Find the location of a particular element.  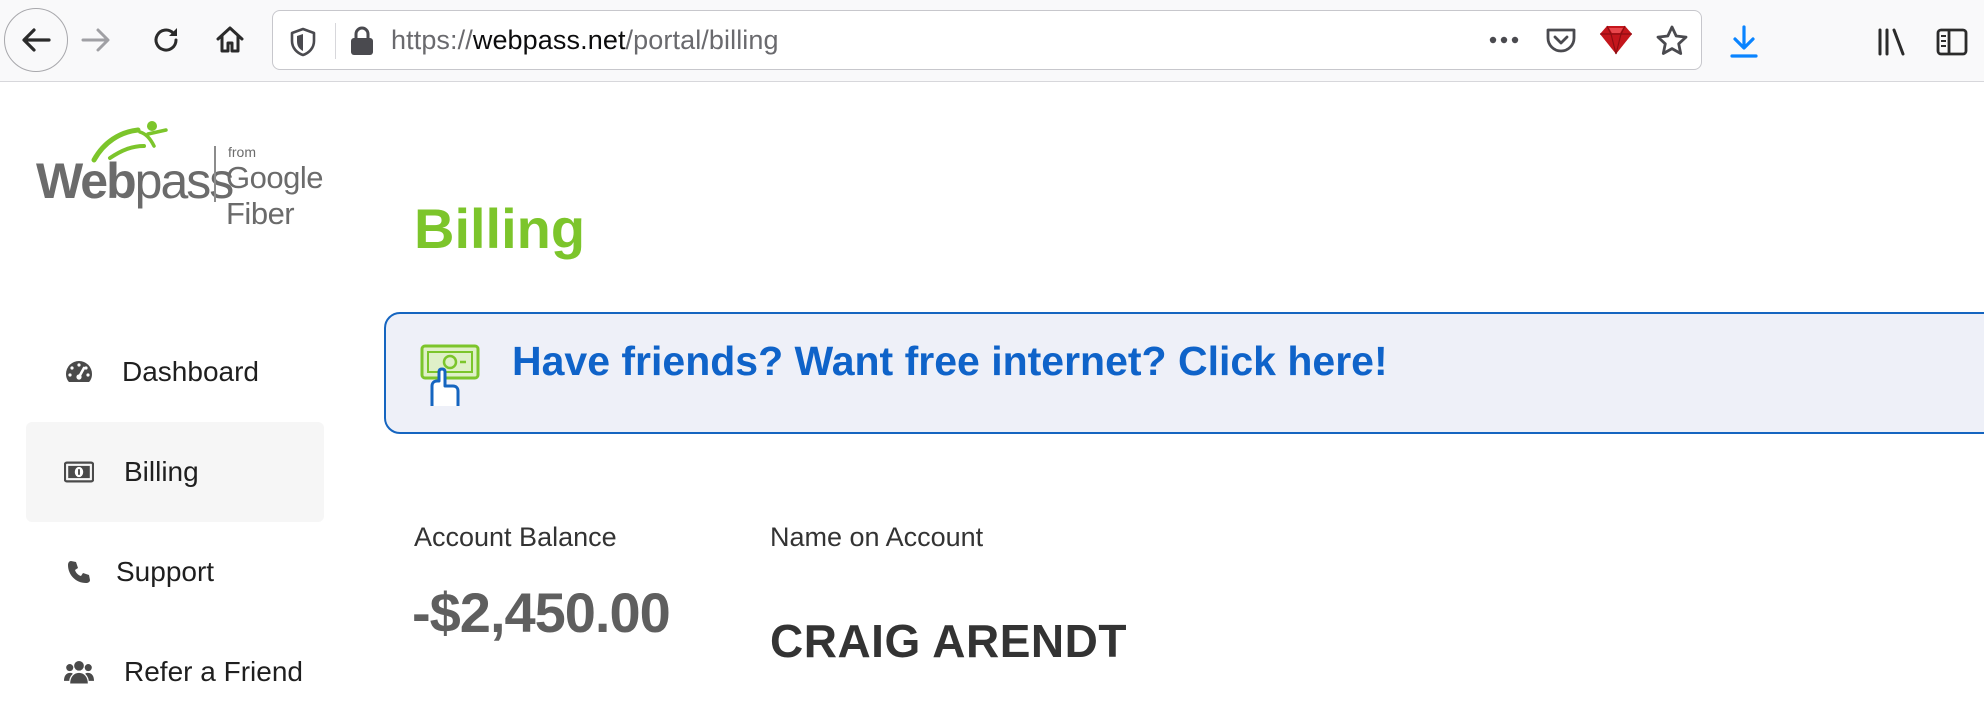

download-button is located at coordinates (1744, 42).